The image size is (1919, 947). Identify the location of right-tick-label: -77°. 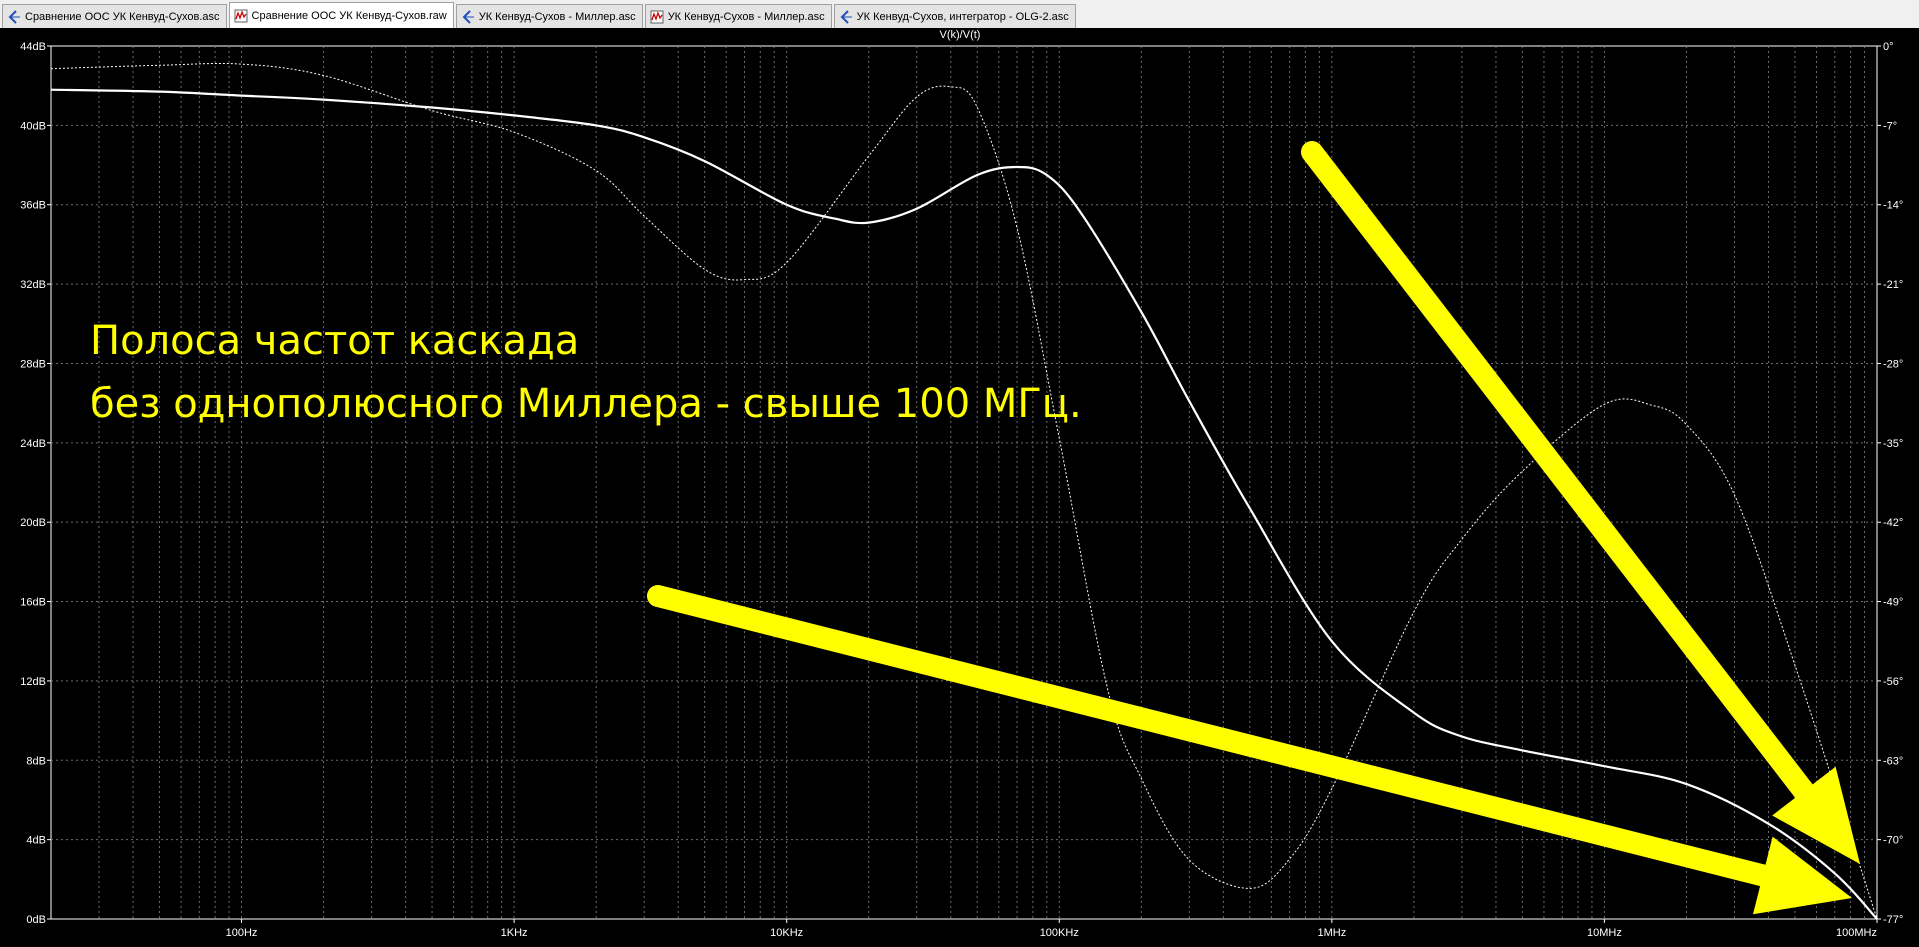
(1893, 920).